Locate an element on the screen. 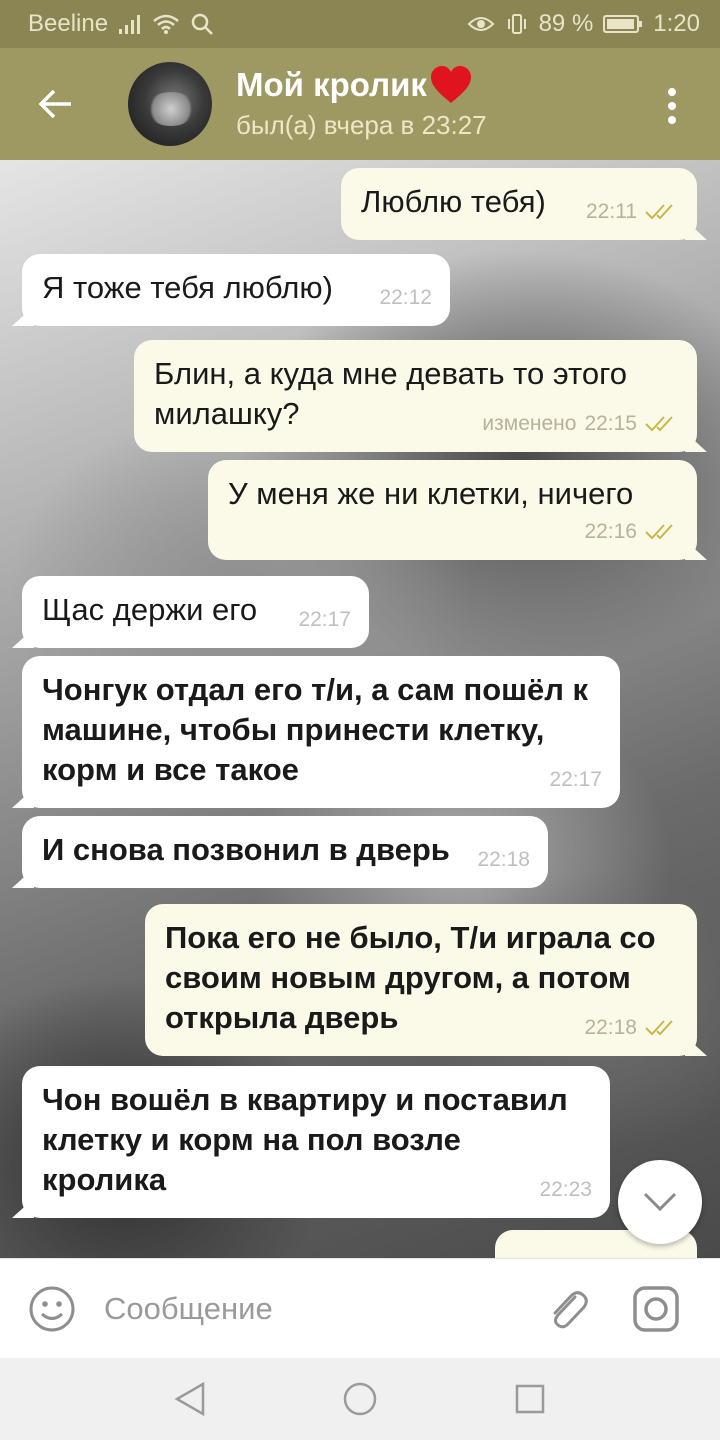 The width and height of the screenshot is (720, 1440). chat-info: Мой кролик был(а) вчера в 23:27 is located at coordinates (361, 104).